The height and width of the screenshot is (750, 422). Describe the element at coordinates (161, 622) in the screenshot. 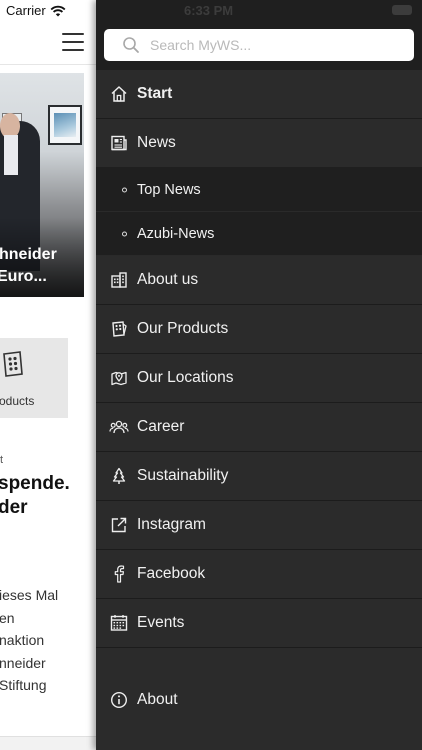

I see `menu-item-label: Events` at that location.